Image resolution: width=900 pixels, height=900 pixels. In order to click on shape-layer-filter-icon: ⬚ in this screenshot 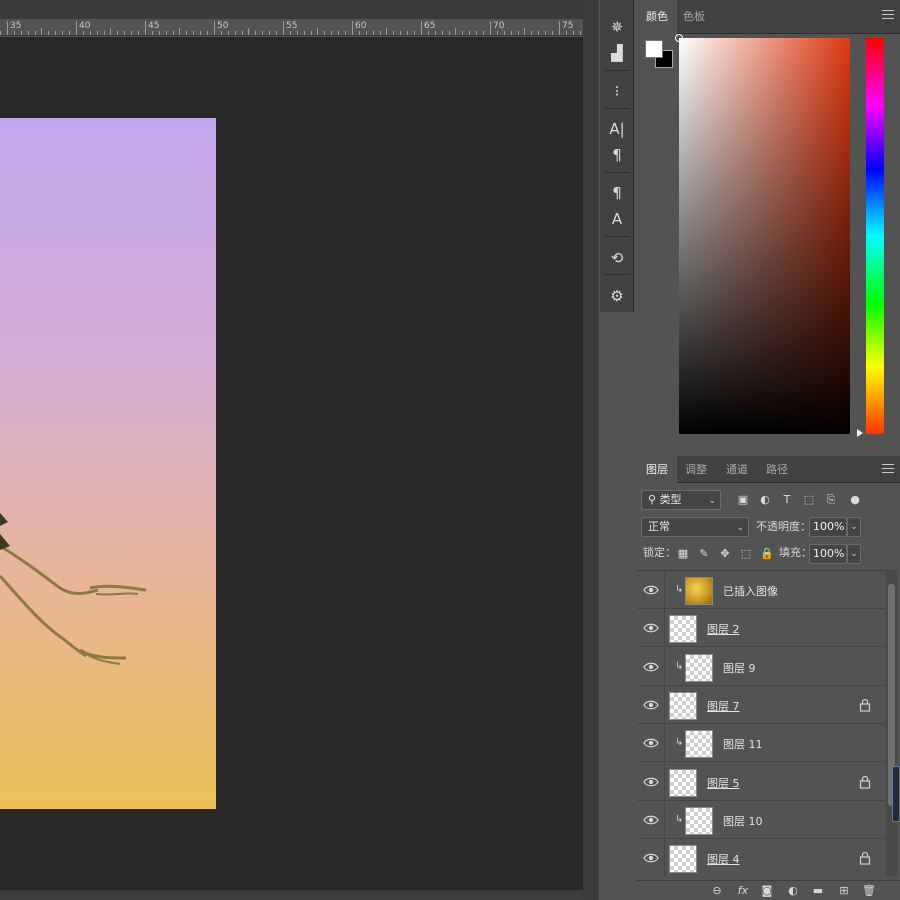, I will do `click(809, 500)`.